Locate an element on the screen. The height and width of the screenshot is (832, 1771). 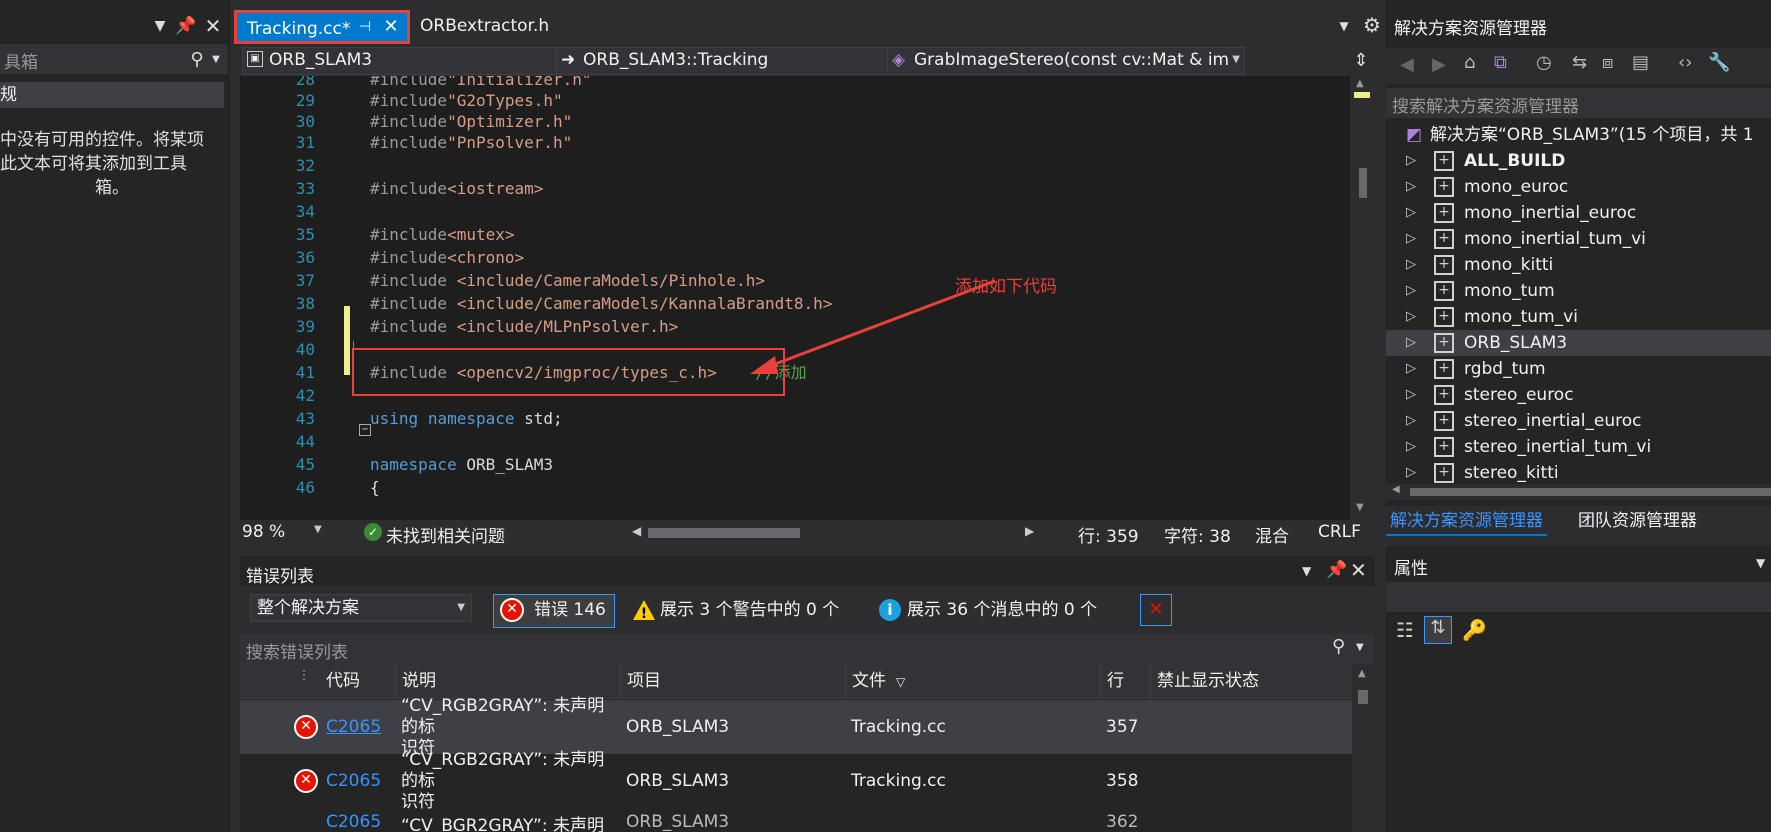
project-item: ▷ + rgbd_tum is located at coordinates (1578, 369).